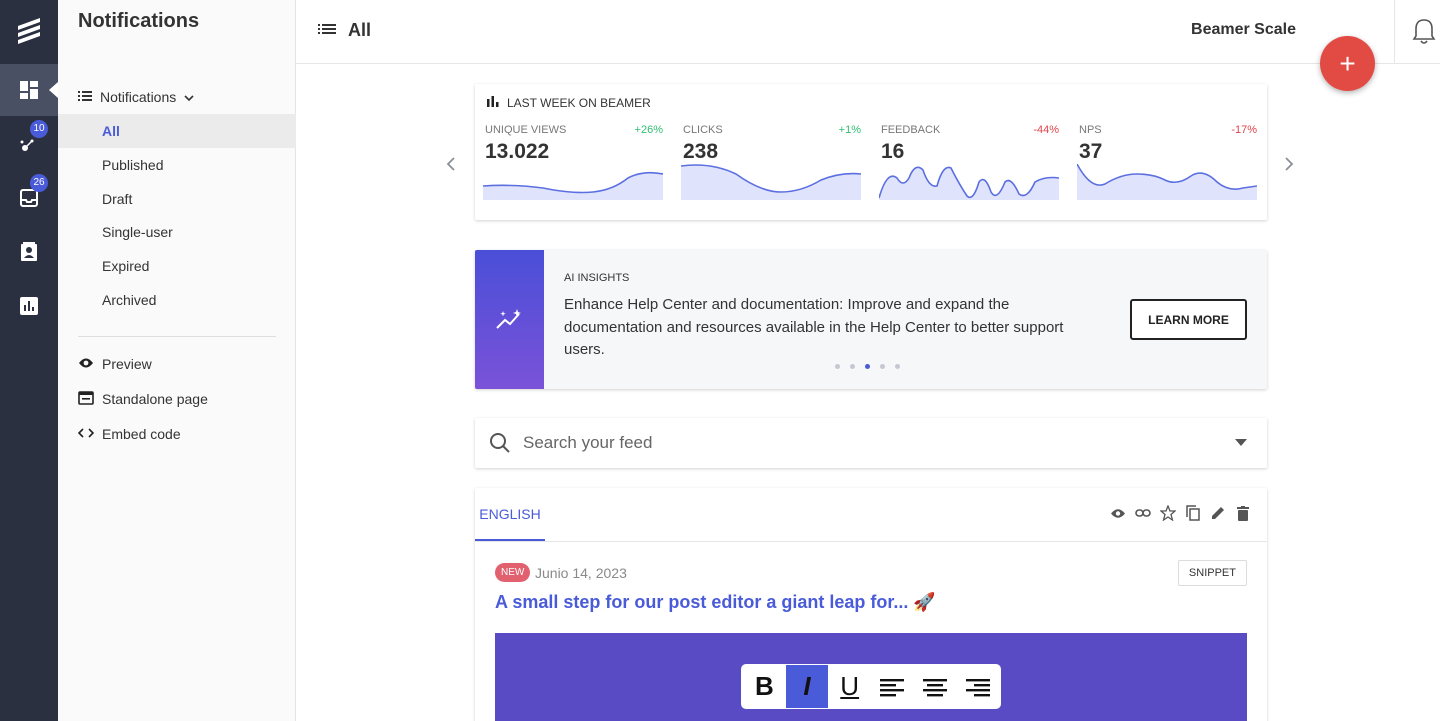  I want to click on embed-code-link-label: Embed code, so click(141, 434).